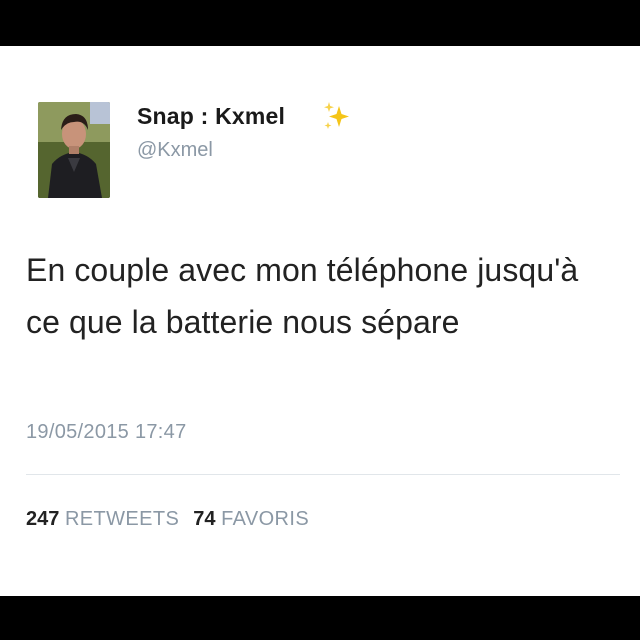  Describe the element at coordinates (320, 23) in the screenshot. I see `top-black-border` at that location.